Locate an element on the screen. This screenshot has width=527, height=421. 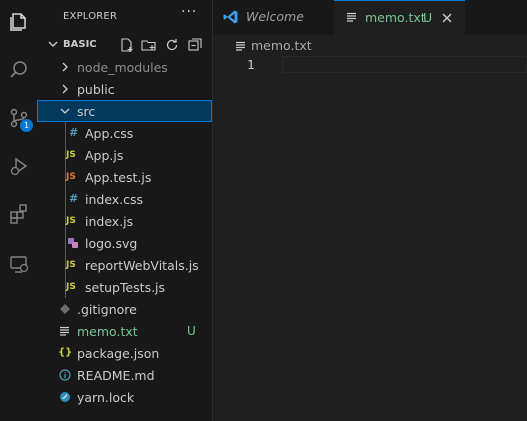
close-icon is located at coordinates (447, 18).